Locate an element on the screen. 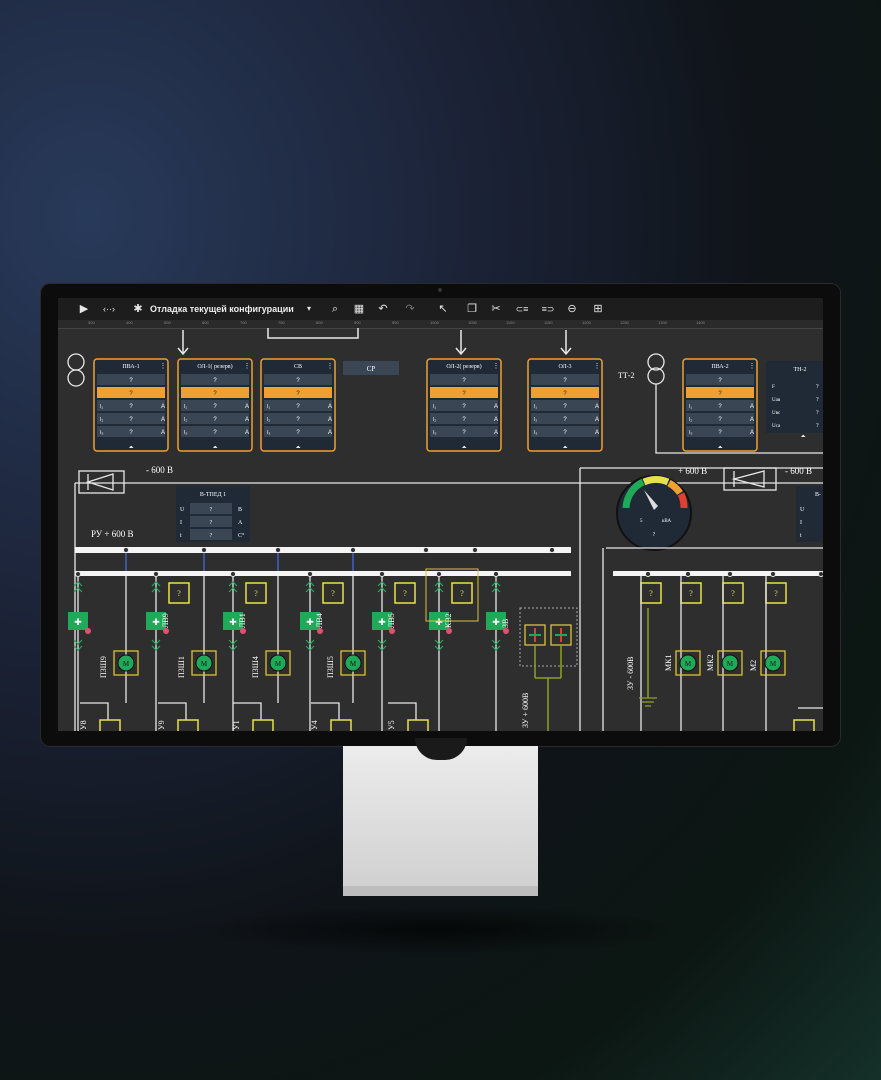 This screenshot has width=881, height=1080. tn2-row-label: Uвс is located at coordinates (776, 413).